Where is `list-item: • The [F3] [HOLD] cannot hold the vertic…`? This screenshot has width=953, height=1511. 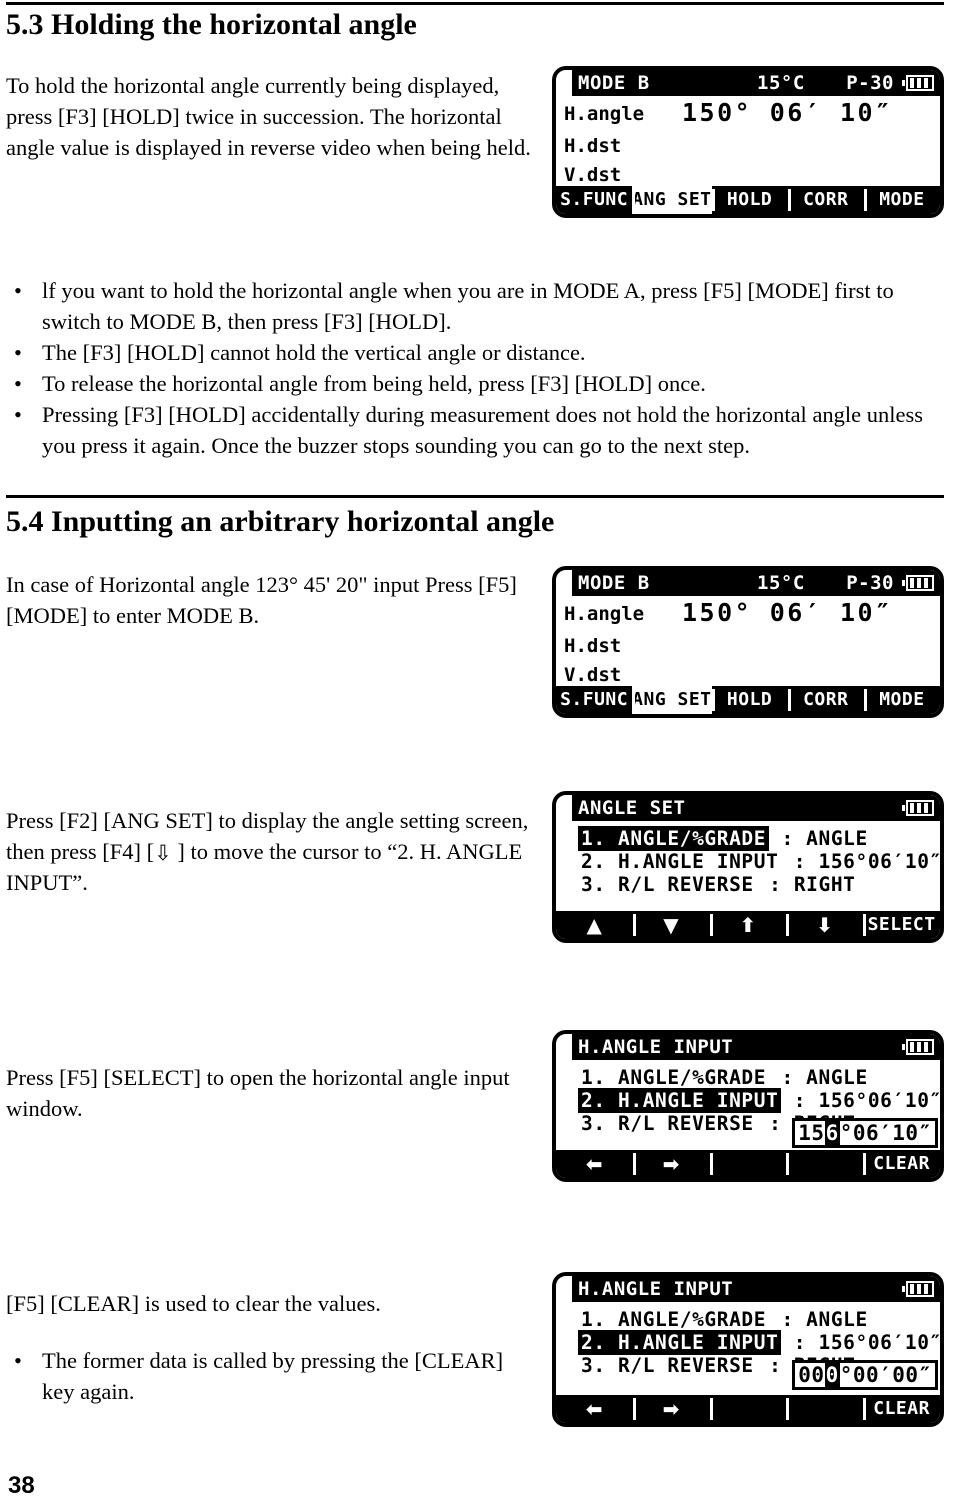 list-item: • The [F3] [HOLD] cannot hold the vertic… is located at coordinates (475, 352).